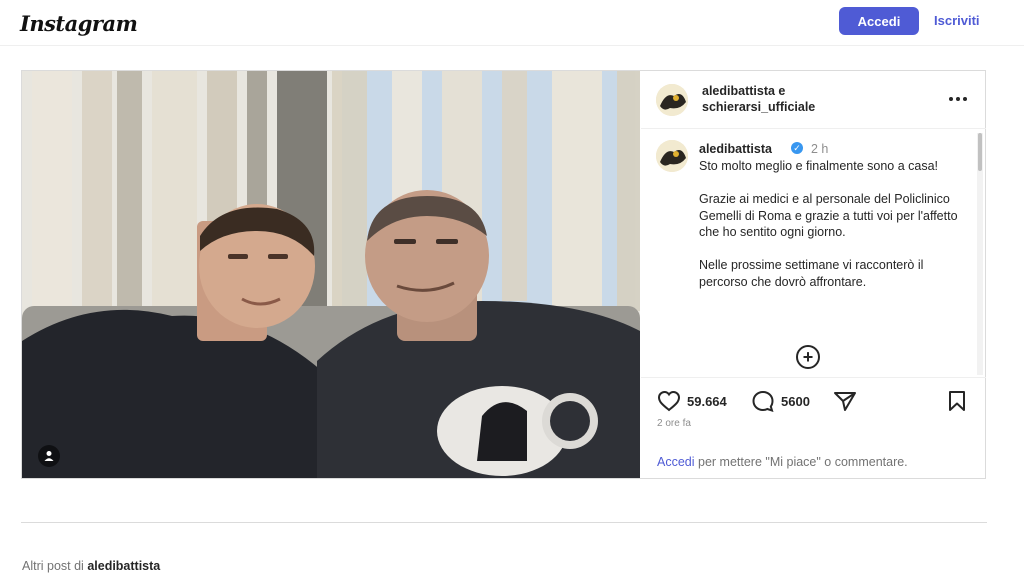  I want to click on bookmark-icon, so click(957, 401).